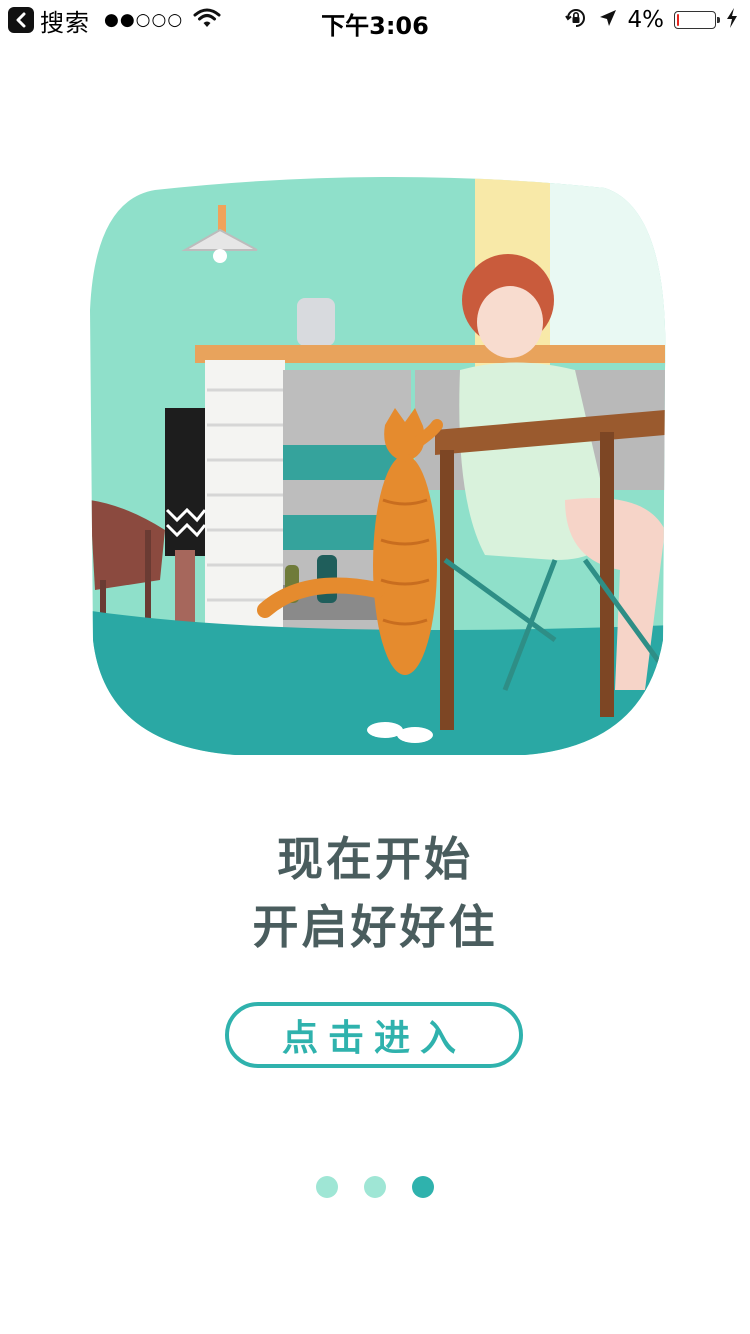  What do you see at coordinates (608, 20) in the screenshot?
I see `location-arrow-icon` at bounding box center [608, 20].